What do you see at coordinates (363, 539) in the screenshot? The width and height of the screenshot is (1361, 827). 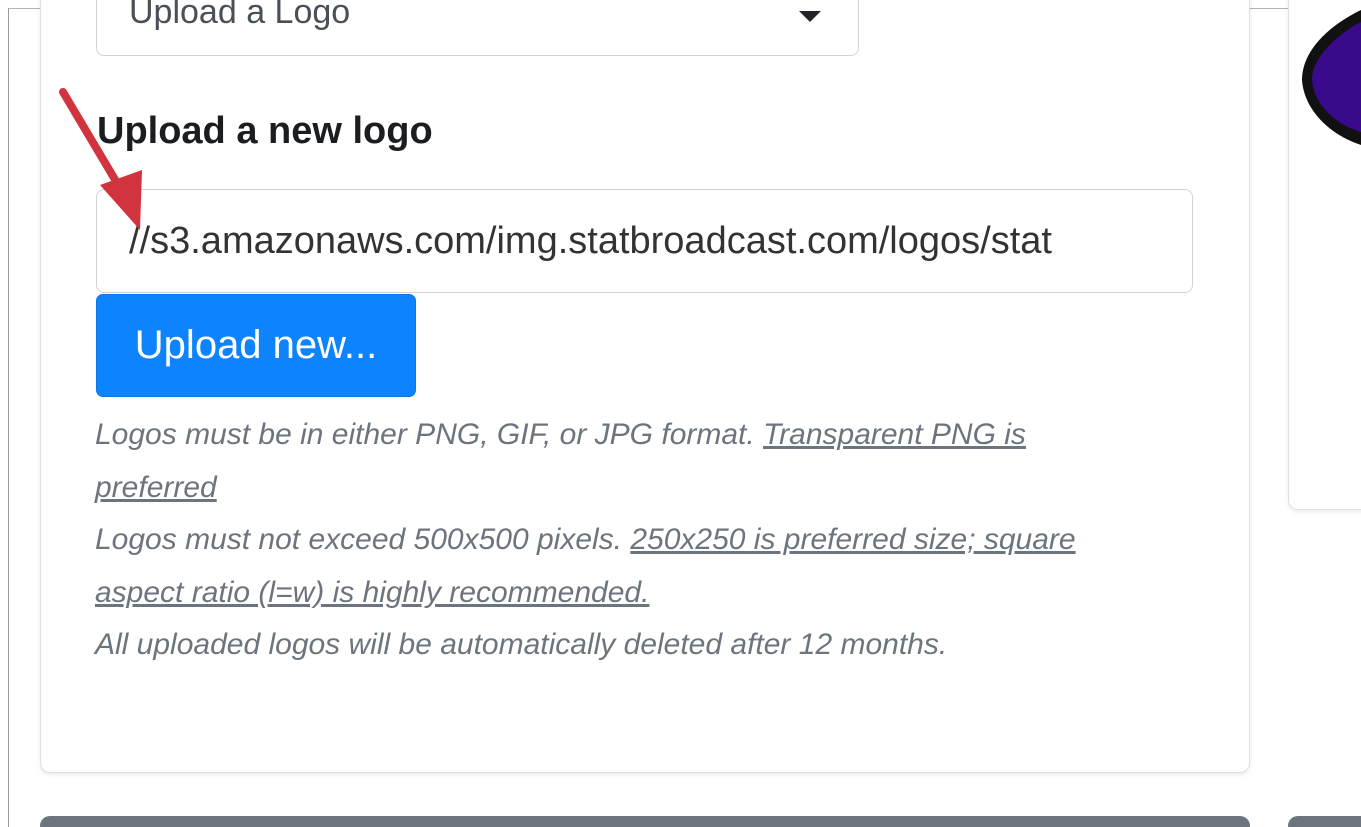 I see `help-size-text: Logos must not exceed 500x500 pixels.` at bounding box center [363, 539].